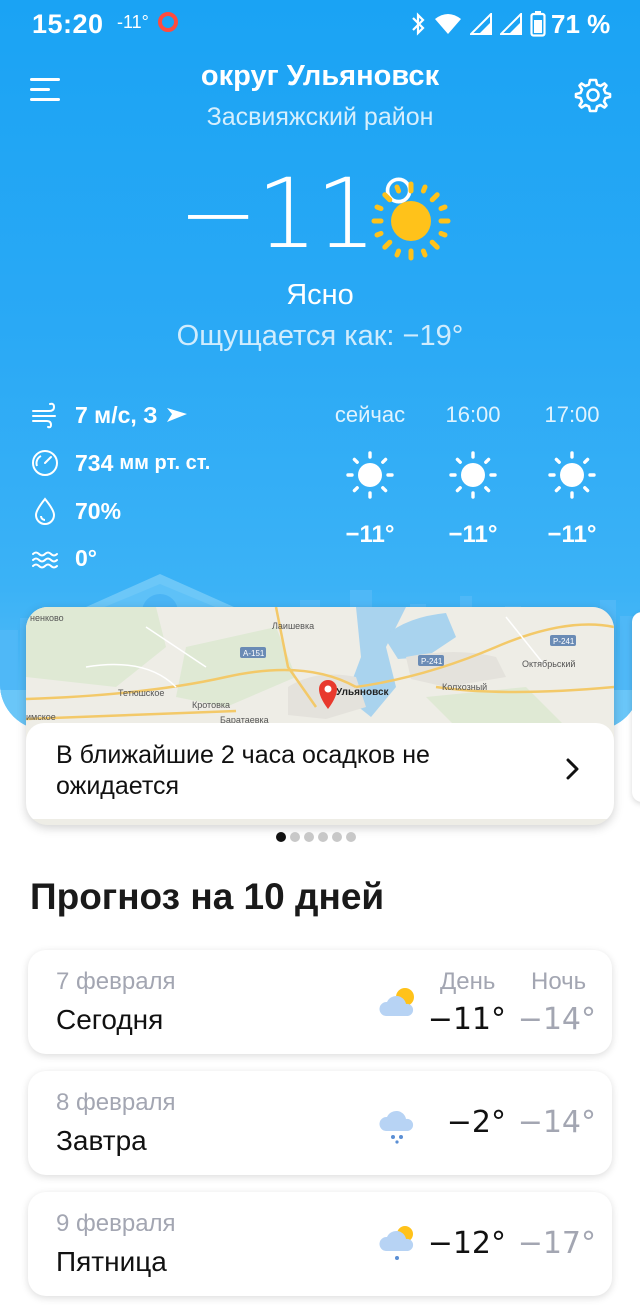 The width and height of the screenshot is (640, 1307). What do you see at coordinates (133, 22) in the screenshot?
I see `status-temperature: -11°` at bounding box center [133, 22].